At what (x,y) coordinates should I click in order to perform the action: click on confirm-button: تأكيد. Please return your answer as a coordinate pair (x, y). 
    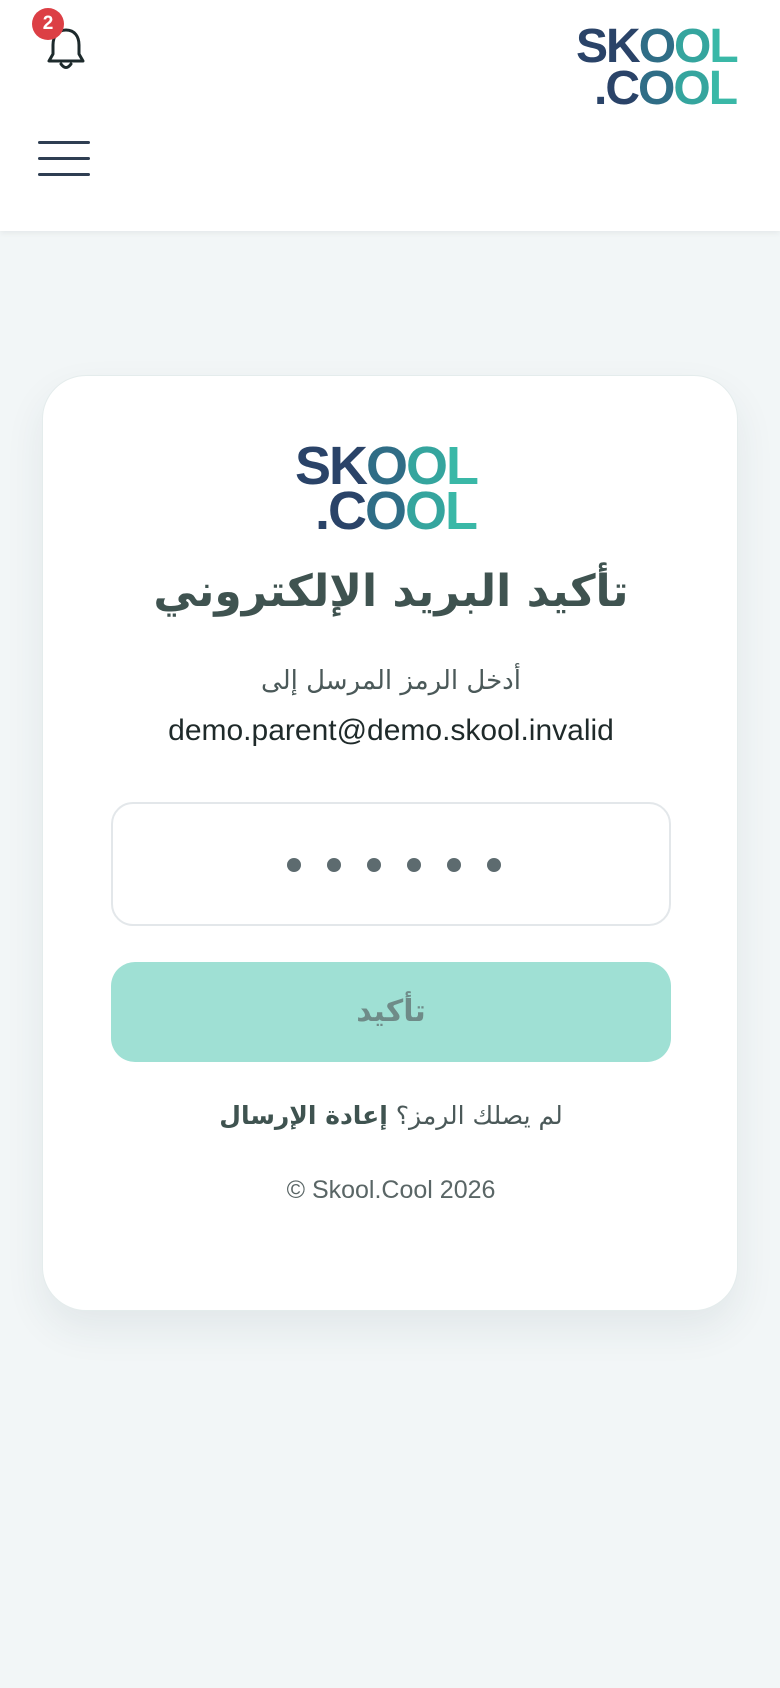
    Looking at the image, I should click on (391, 1012).